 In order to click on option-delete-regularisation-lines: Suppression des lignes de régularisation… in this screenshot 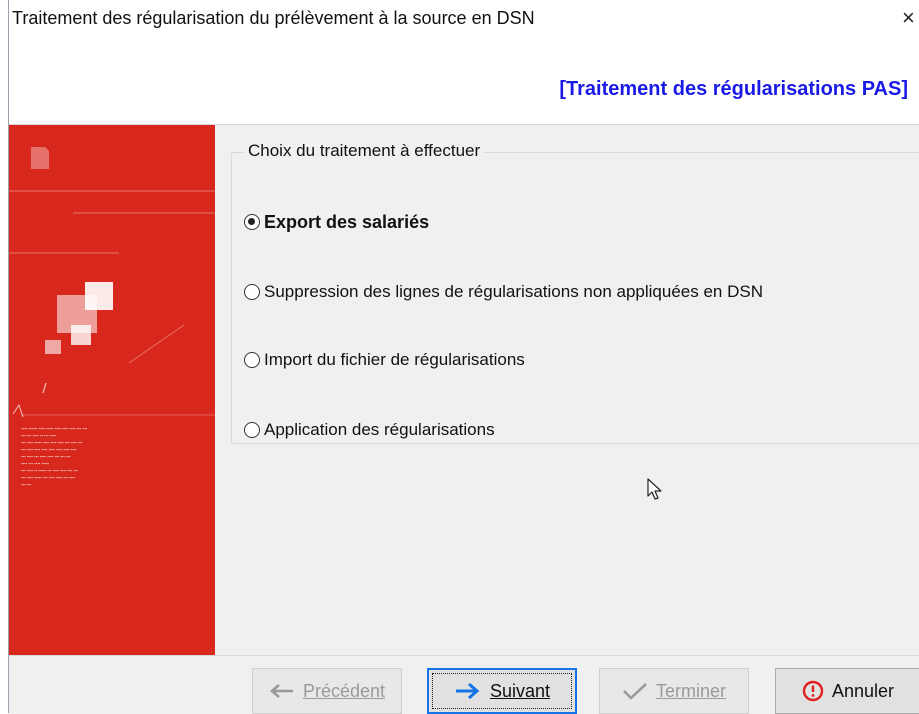, I will do `click(503, 292)`.